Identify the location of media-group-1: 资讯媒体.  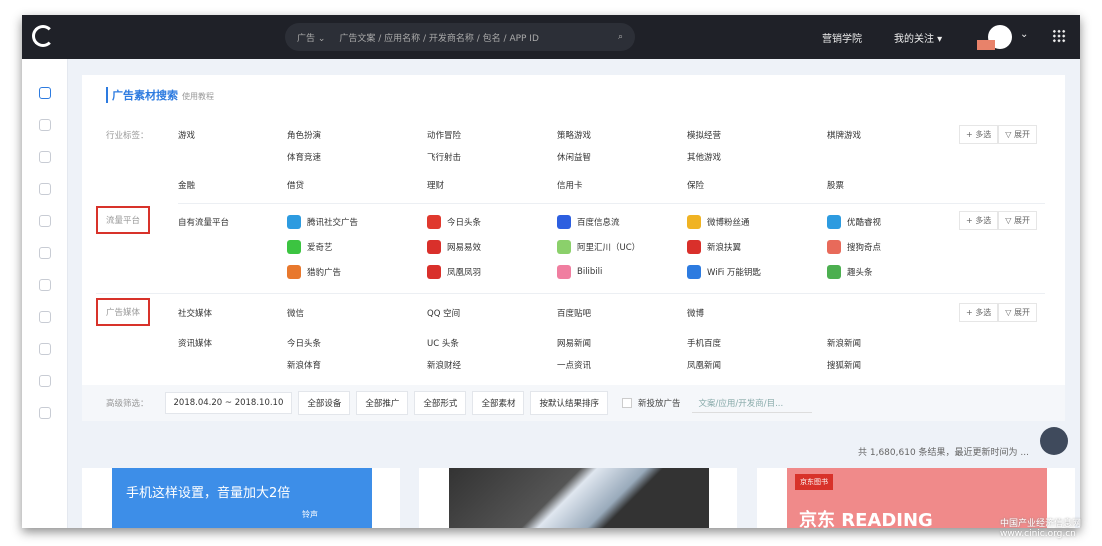
(195, 343).